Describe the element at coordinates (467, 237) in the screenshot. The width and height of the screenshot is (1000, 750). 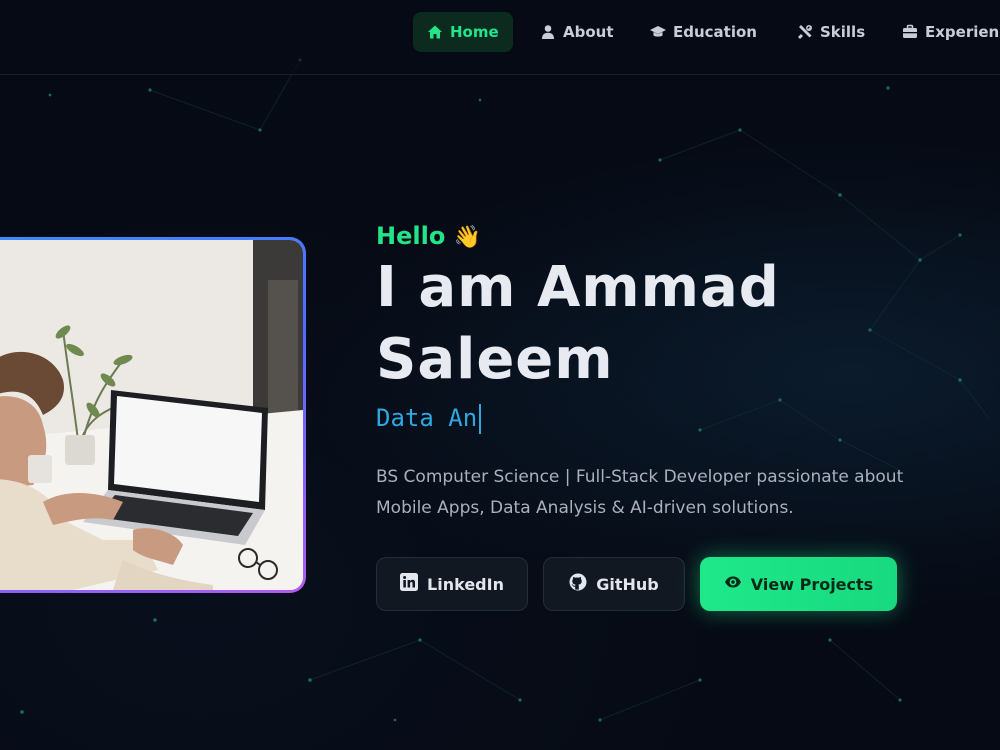
I see `waving-hand-icon: 👋` at that location.